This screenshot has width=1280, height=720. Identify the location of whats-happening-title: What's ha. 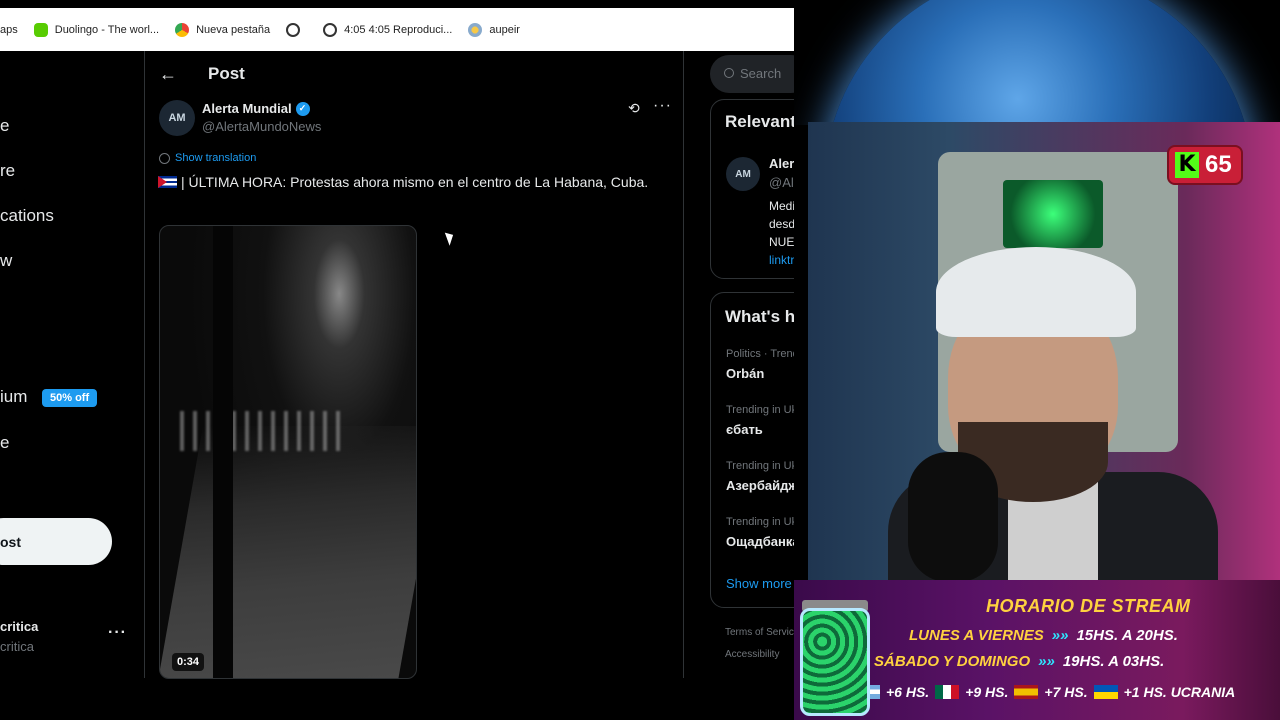
(759, 316).